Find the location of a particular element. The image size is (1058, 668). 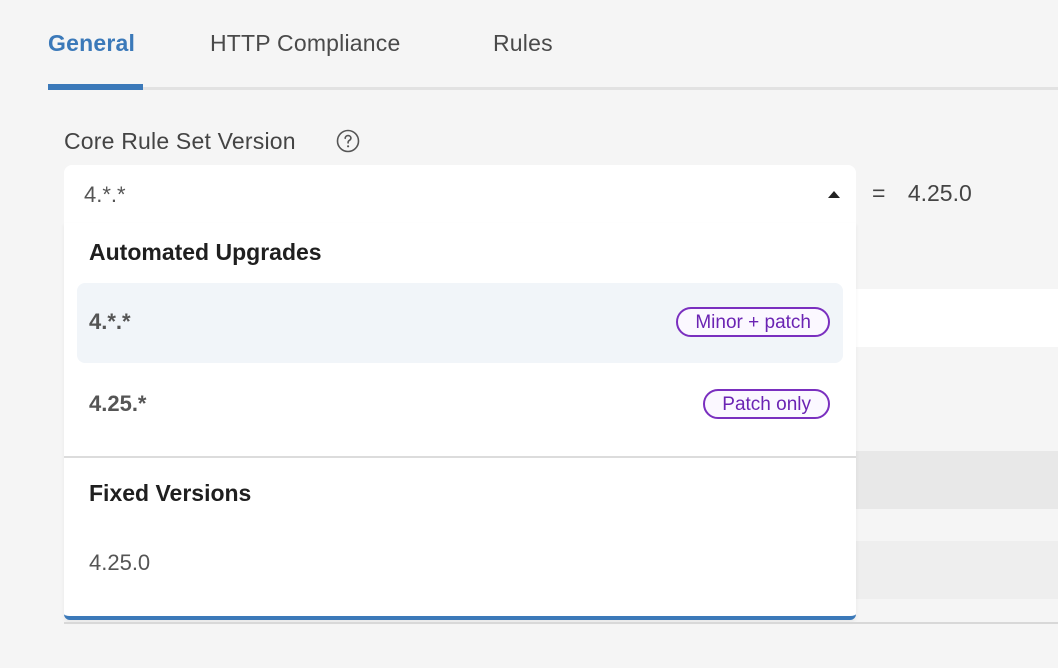

badge-minor-patch: Minor + patch is located at coordinates (753, 322).